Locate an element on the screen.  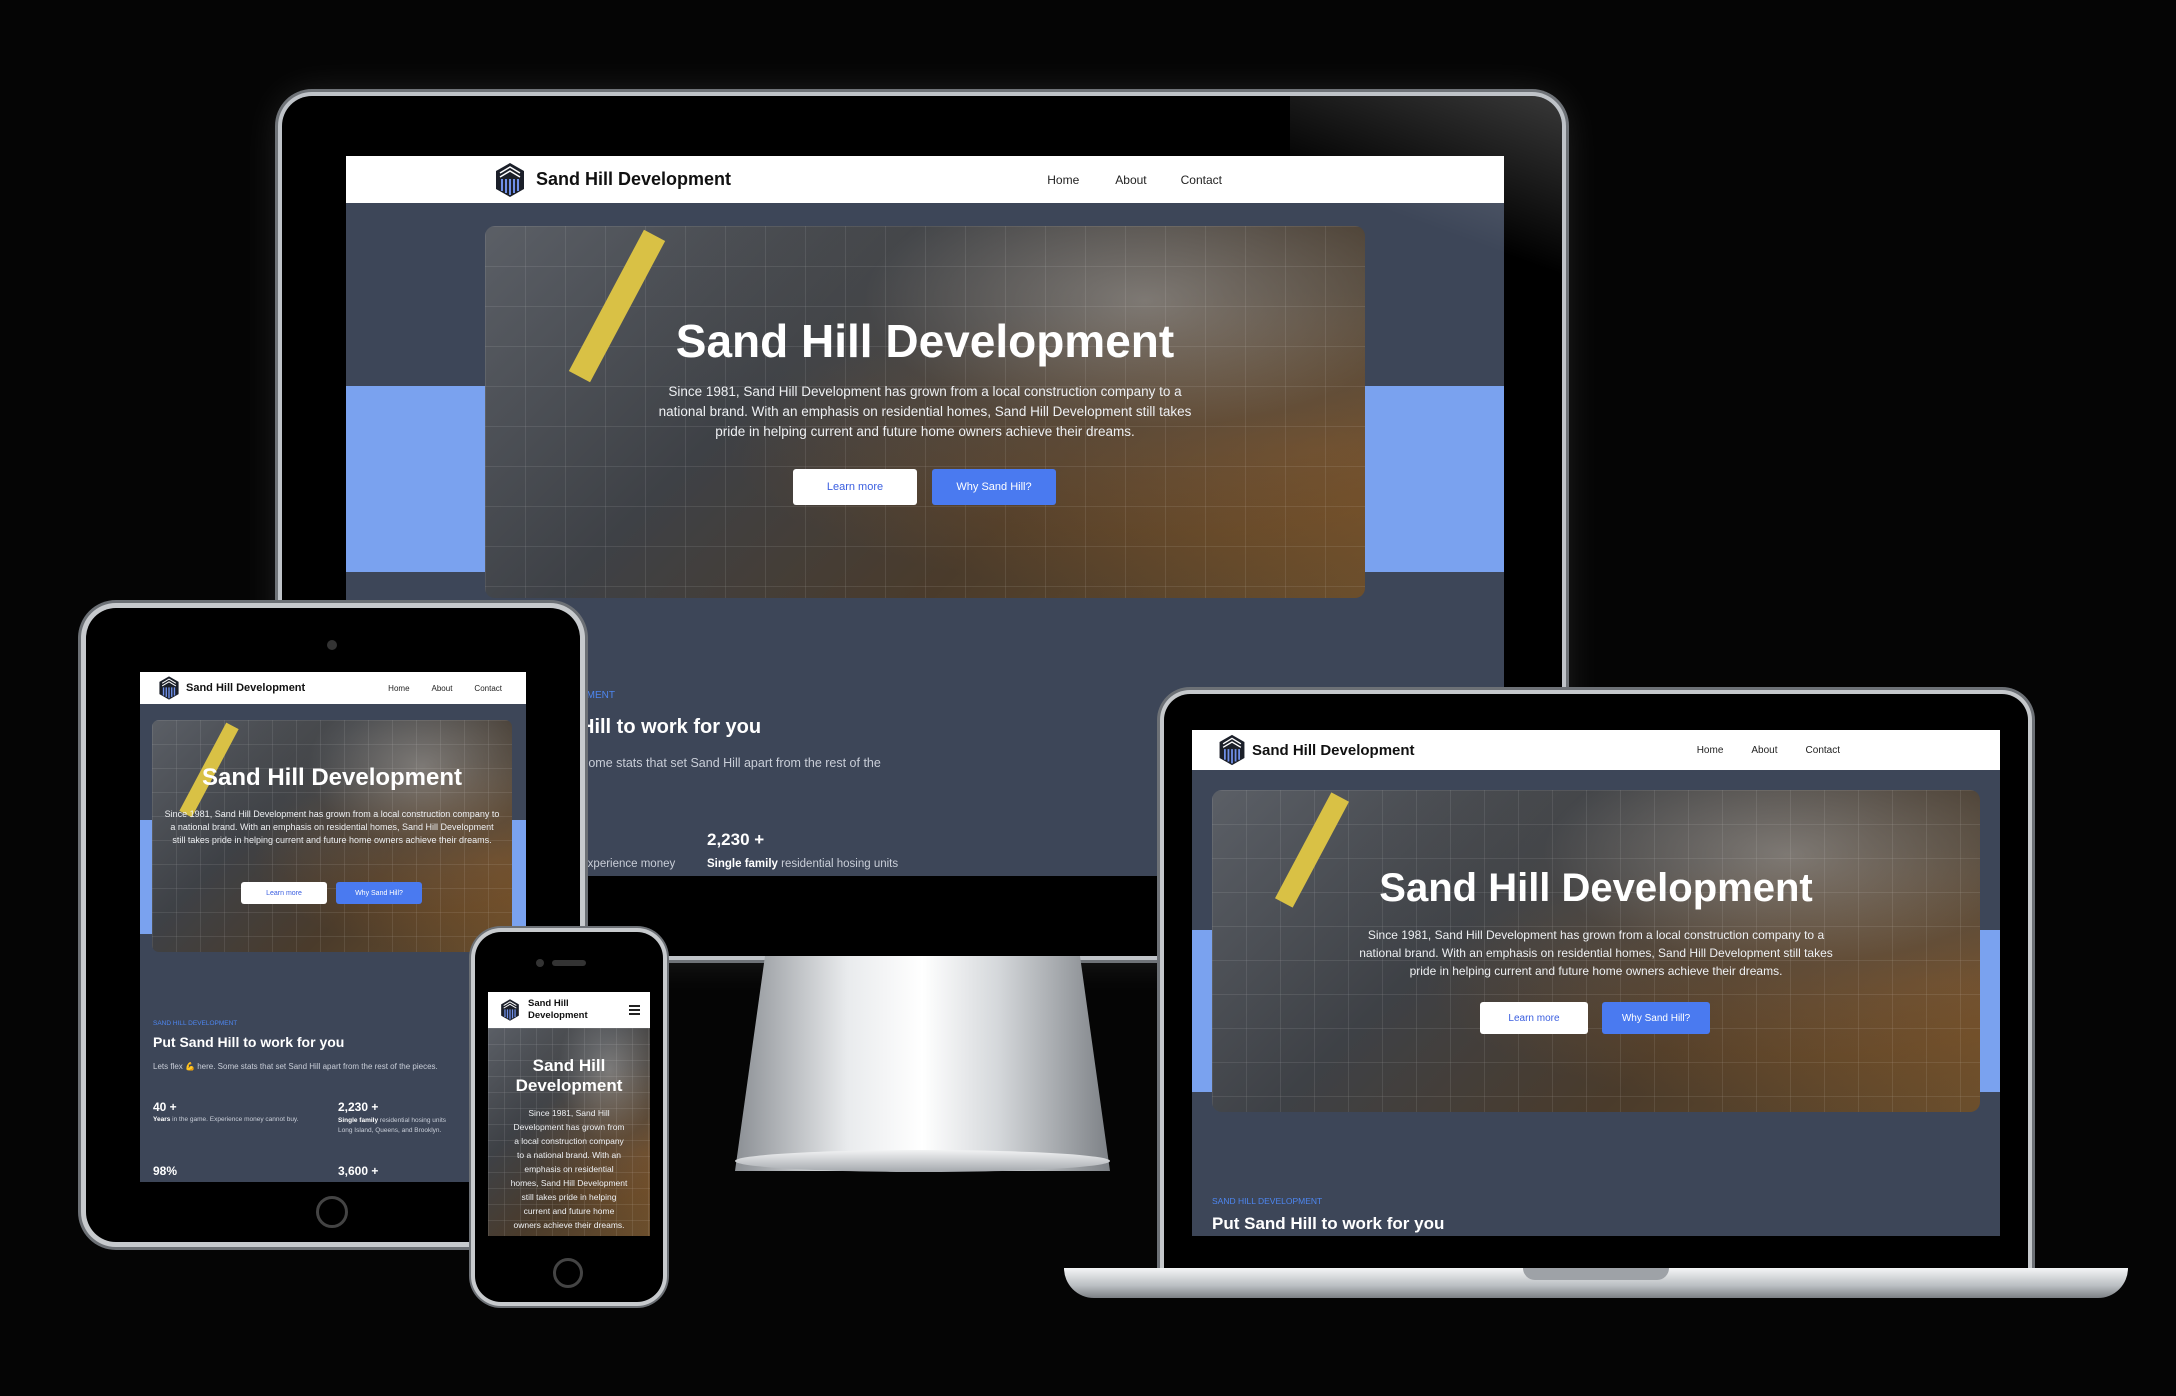
stat-label: Experience money is located at coordinates (627, 864).